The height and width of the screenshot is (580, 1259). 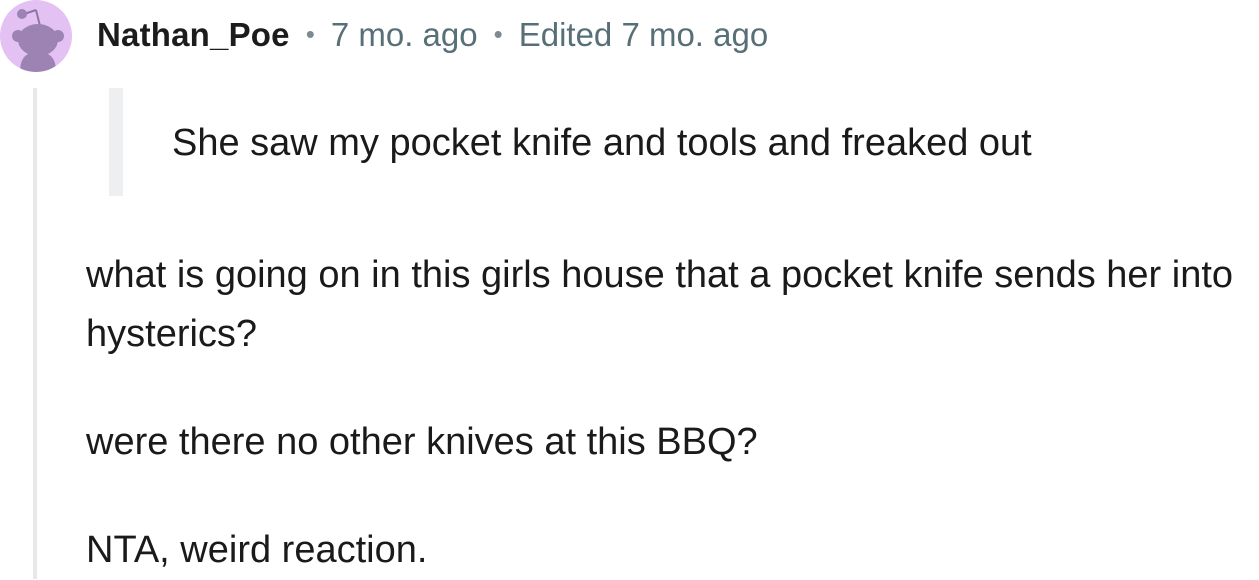 What do you see at coordinates (116, 142) in the screenshot?
I see `quote-bar` at bounding box center [116, 142].